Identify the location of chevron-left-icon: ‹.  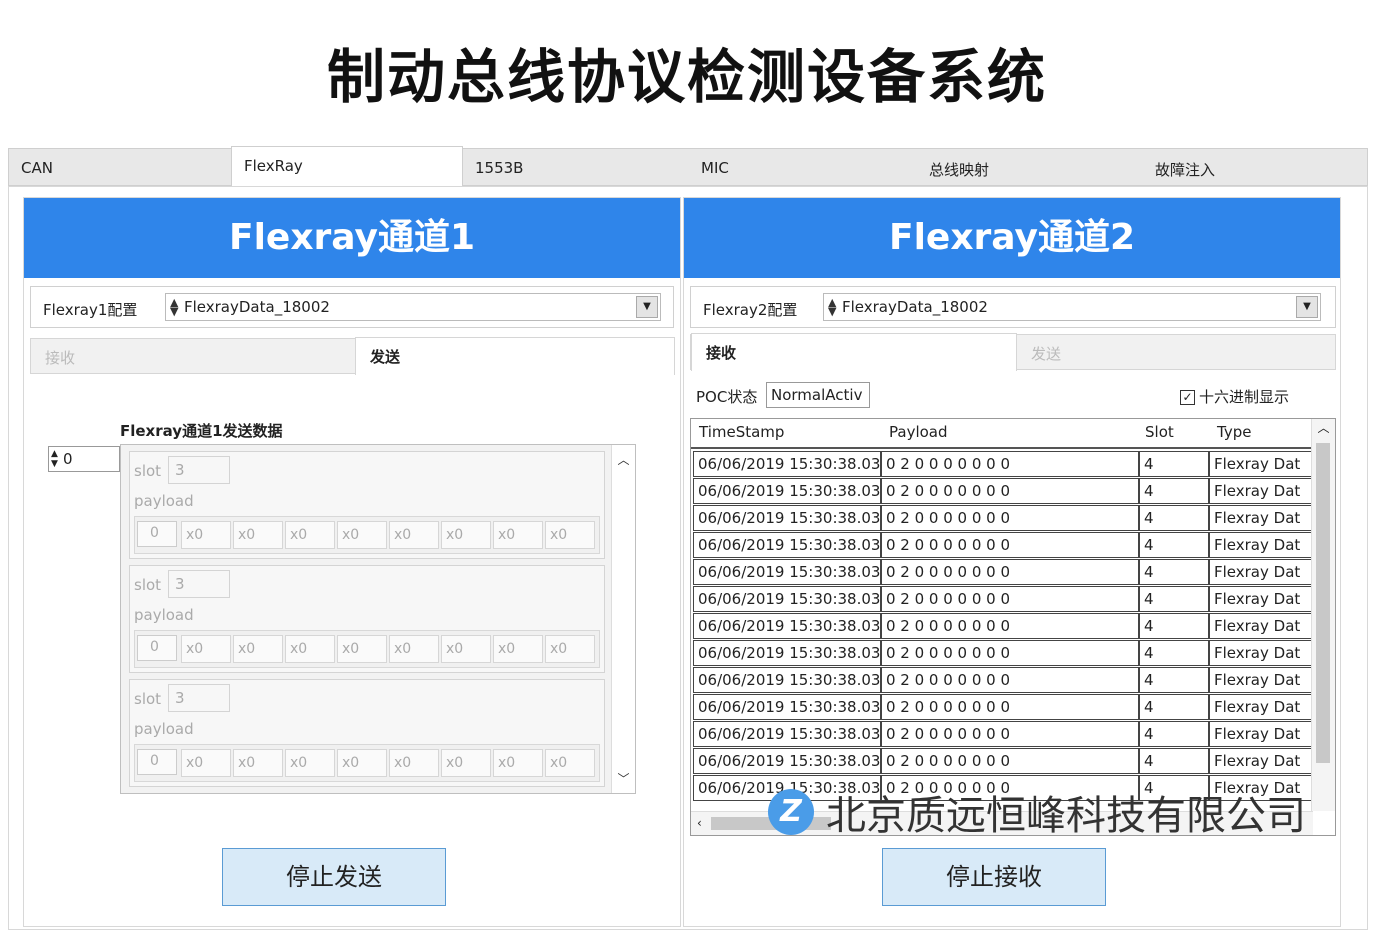
(699, 823).